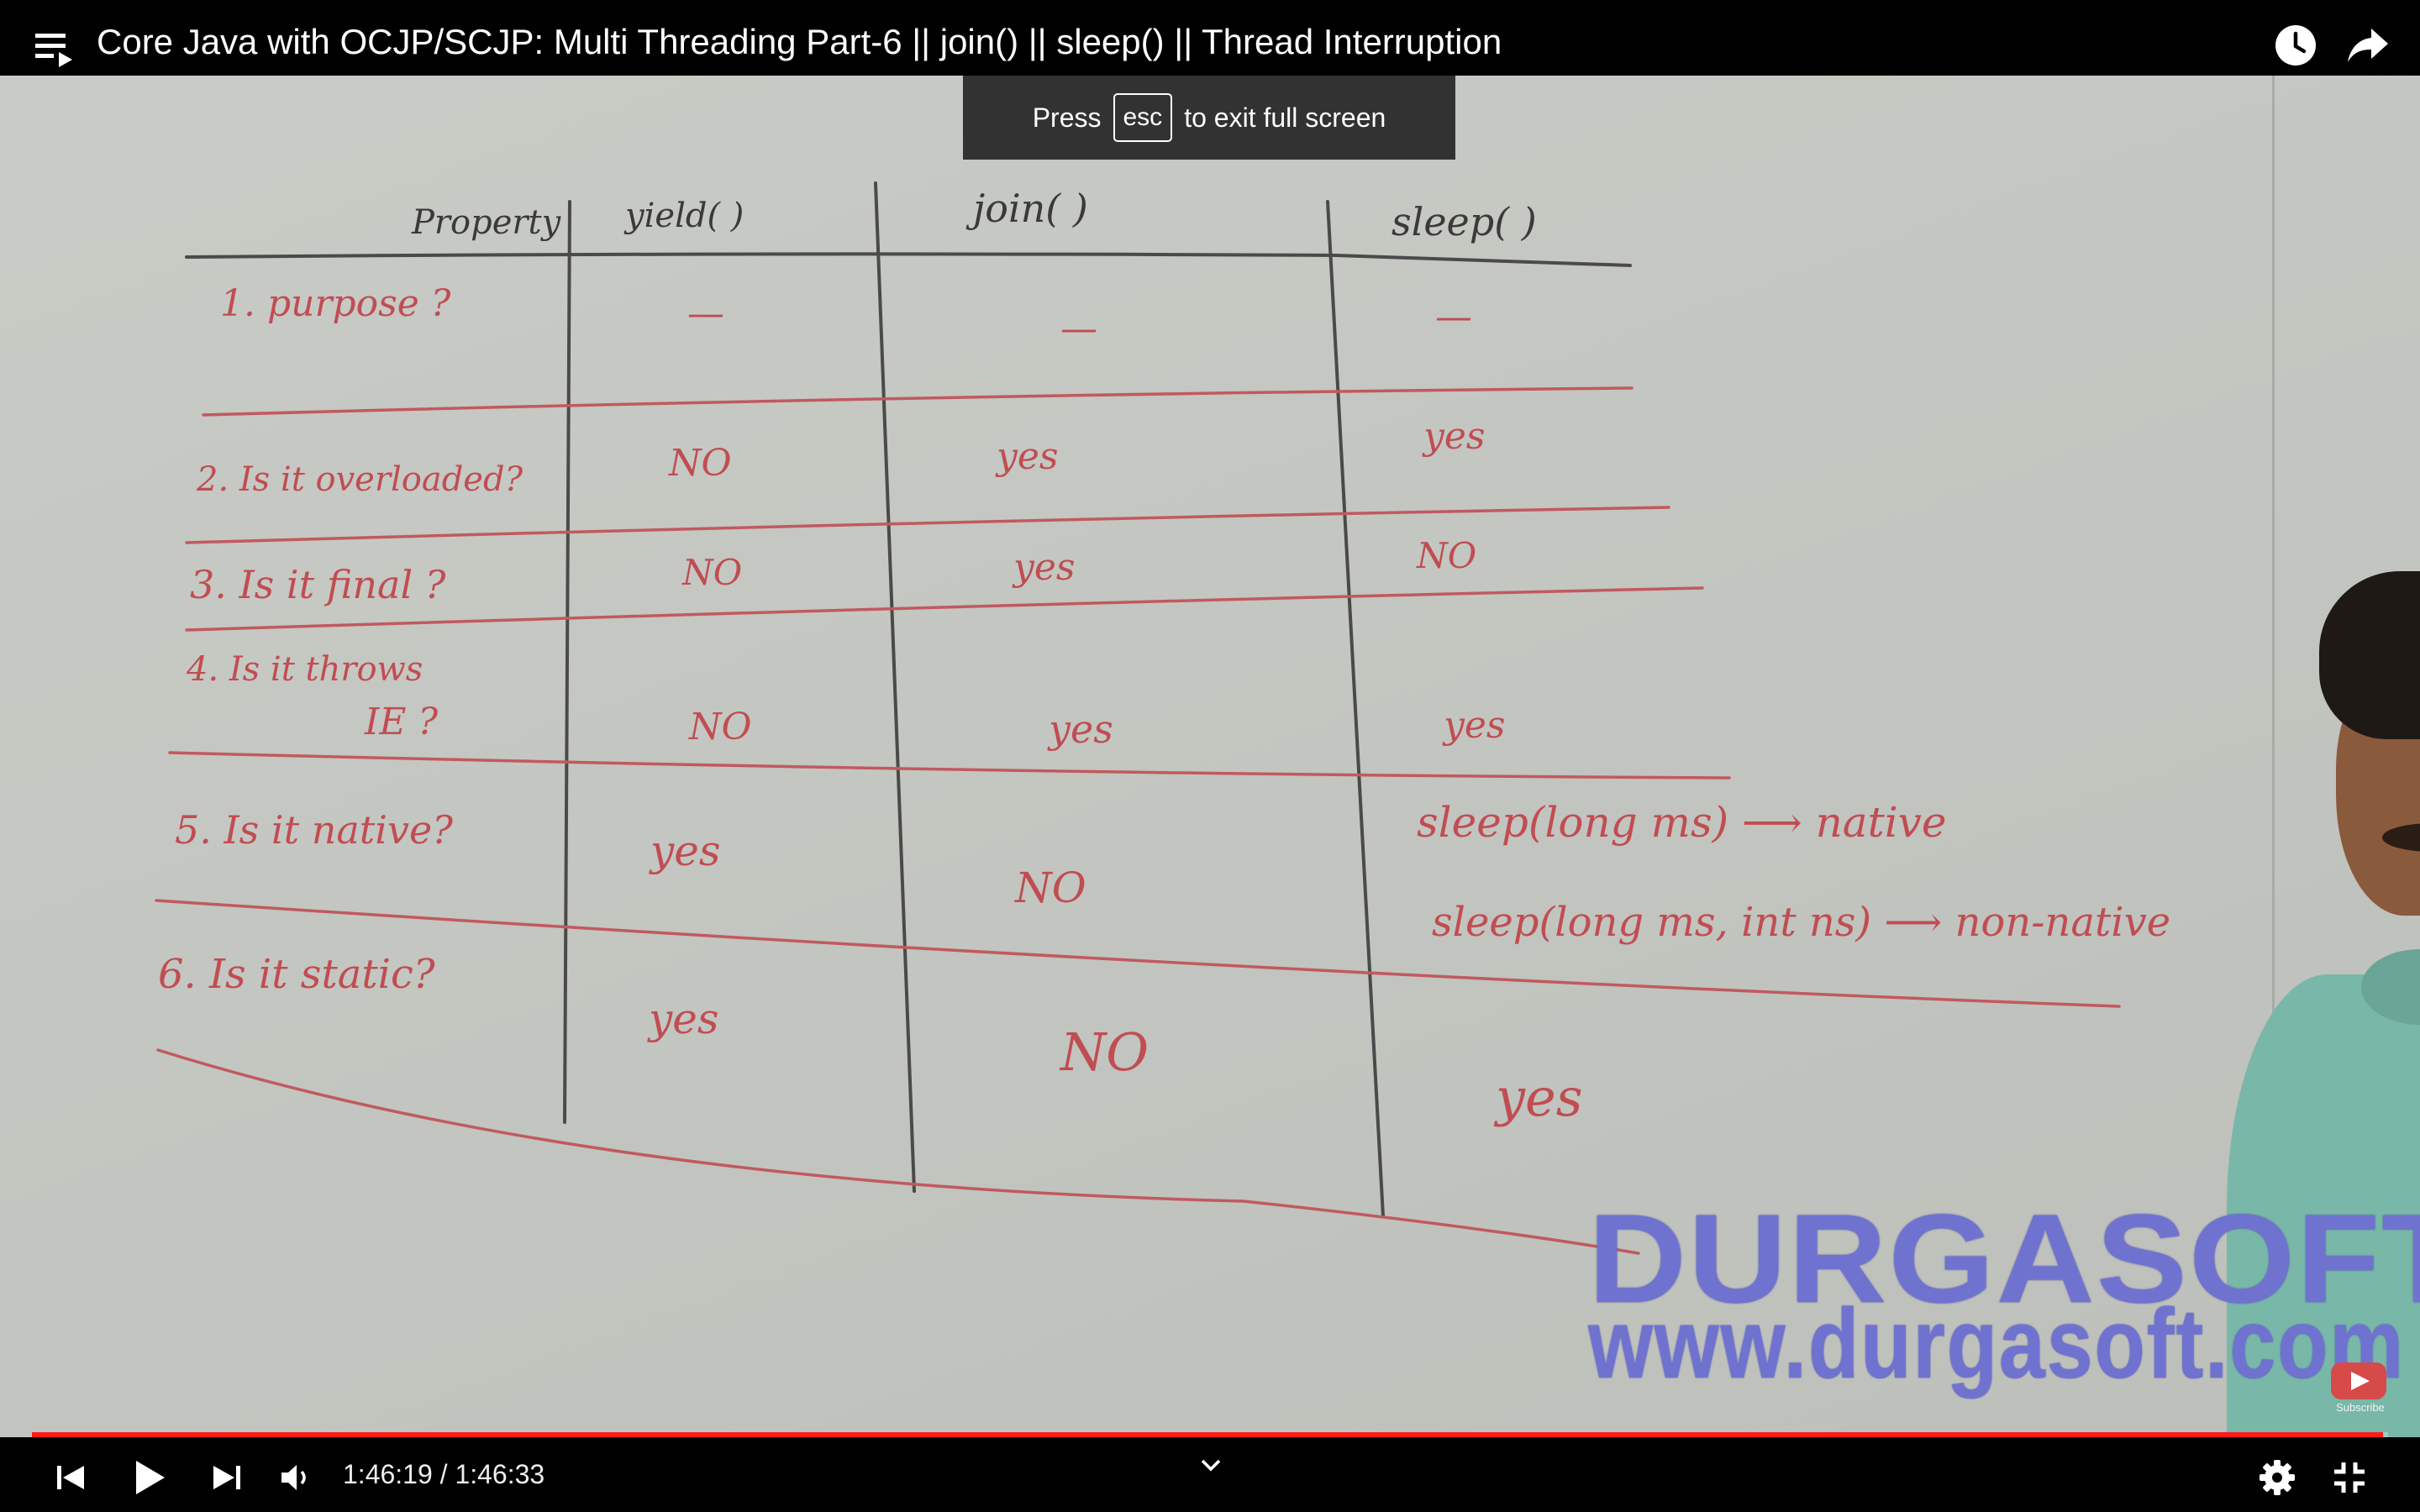 This screenshot has width=2420, height=1512. Describe the element at coordinates (1026, 456) in the screenshot. I see `row-2-join: yes` at that location.